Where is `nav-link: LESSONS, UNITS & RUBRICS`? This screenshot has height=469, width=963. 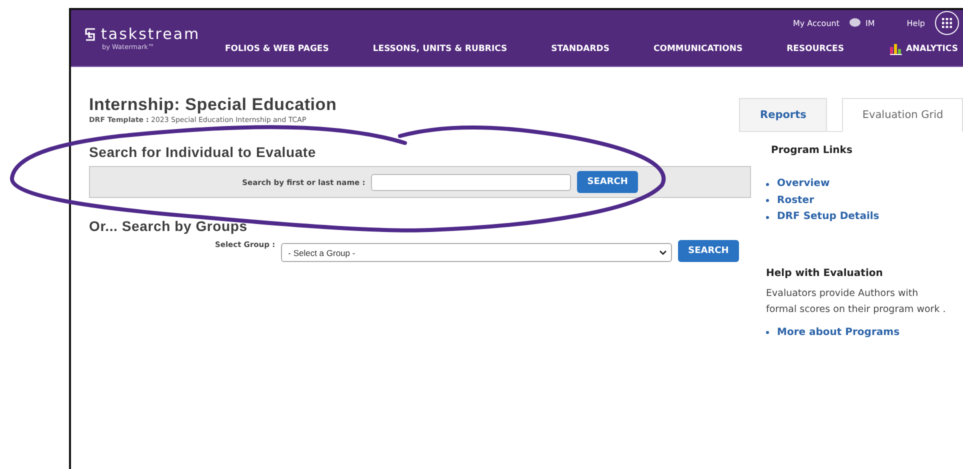 nav-link: LESSONS, UNITS & RUBRICS is located at coordinates (440, 49).